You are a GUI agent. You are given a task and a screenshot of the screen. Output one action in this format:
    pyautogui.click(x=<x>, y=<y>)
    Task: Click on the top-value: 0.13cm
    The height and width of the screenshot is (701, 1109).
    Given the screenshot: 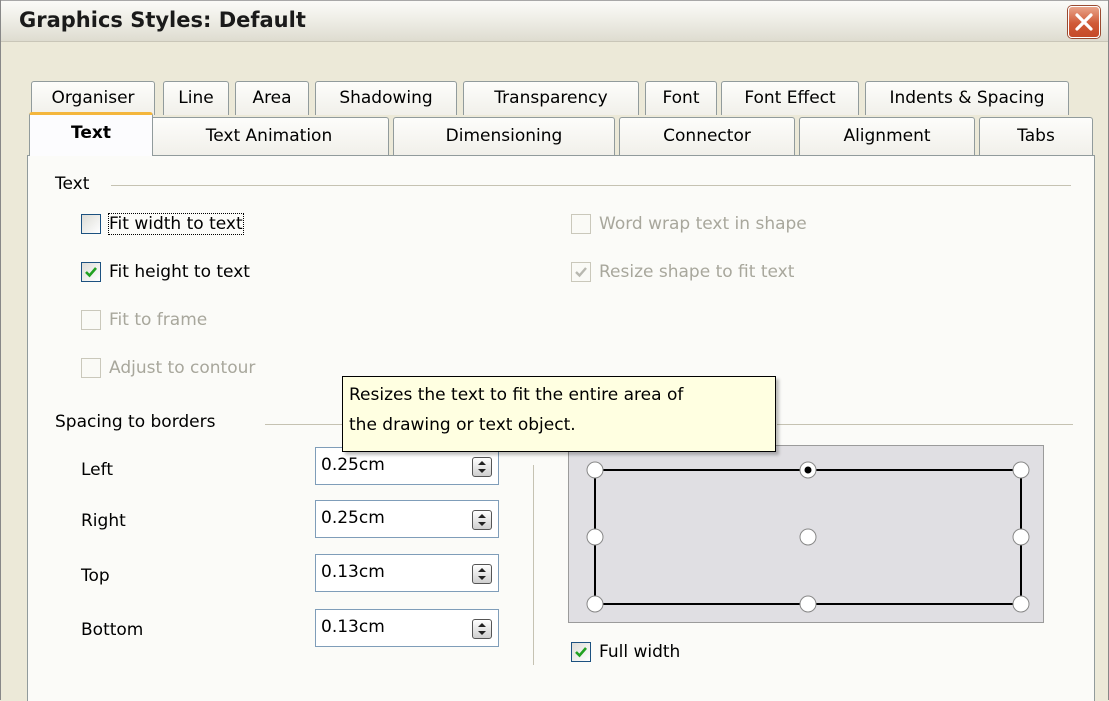 What is the action you would take?
    pyautogui.click(x=353, y=572)
    